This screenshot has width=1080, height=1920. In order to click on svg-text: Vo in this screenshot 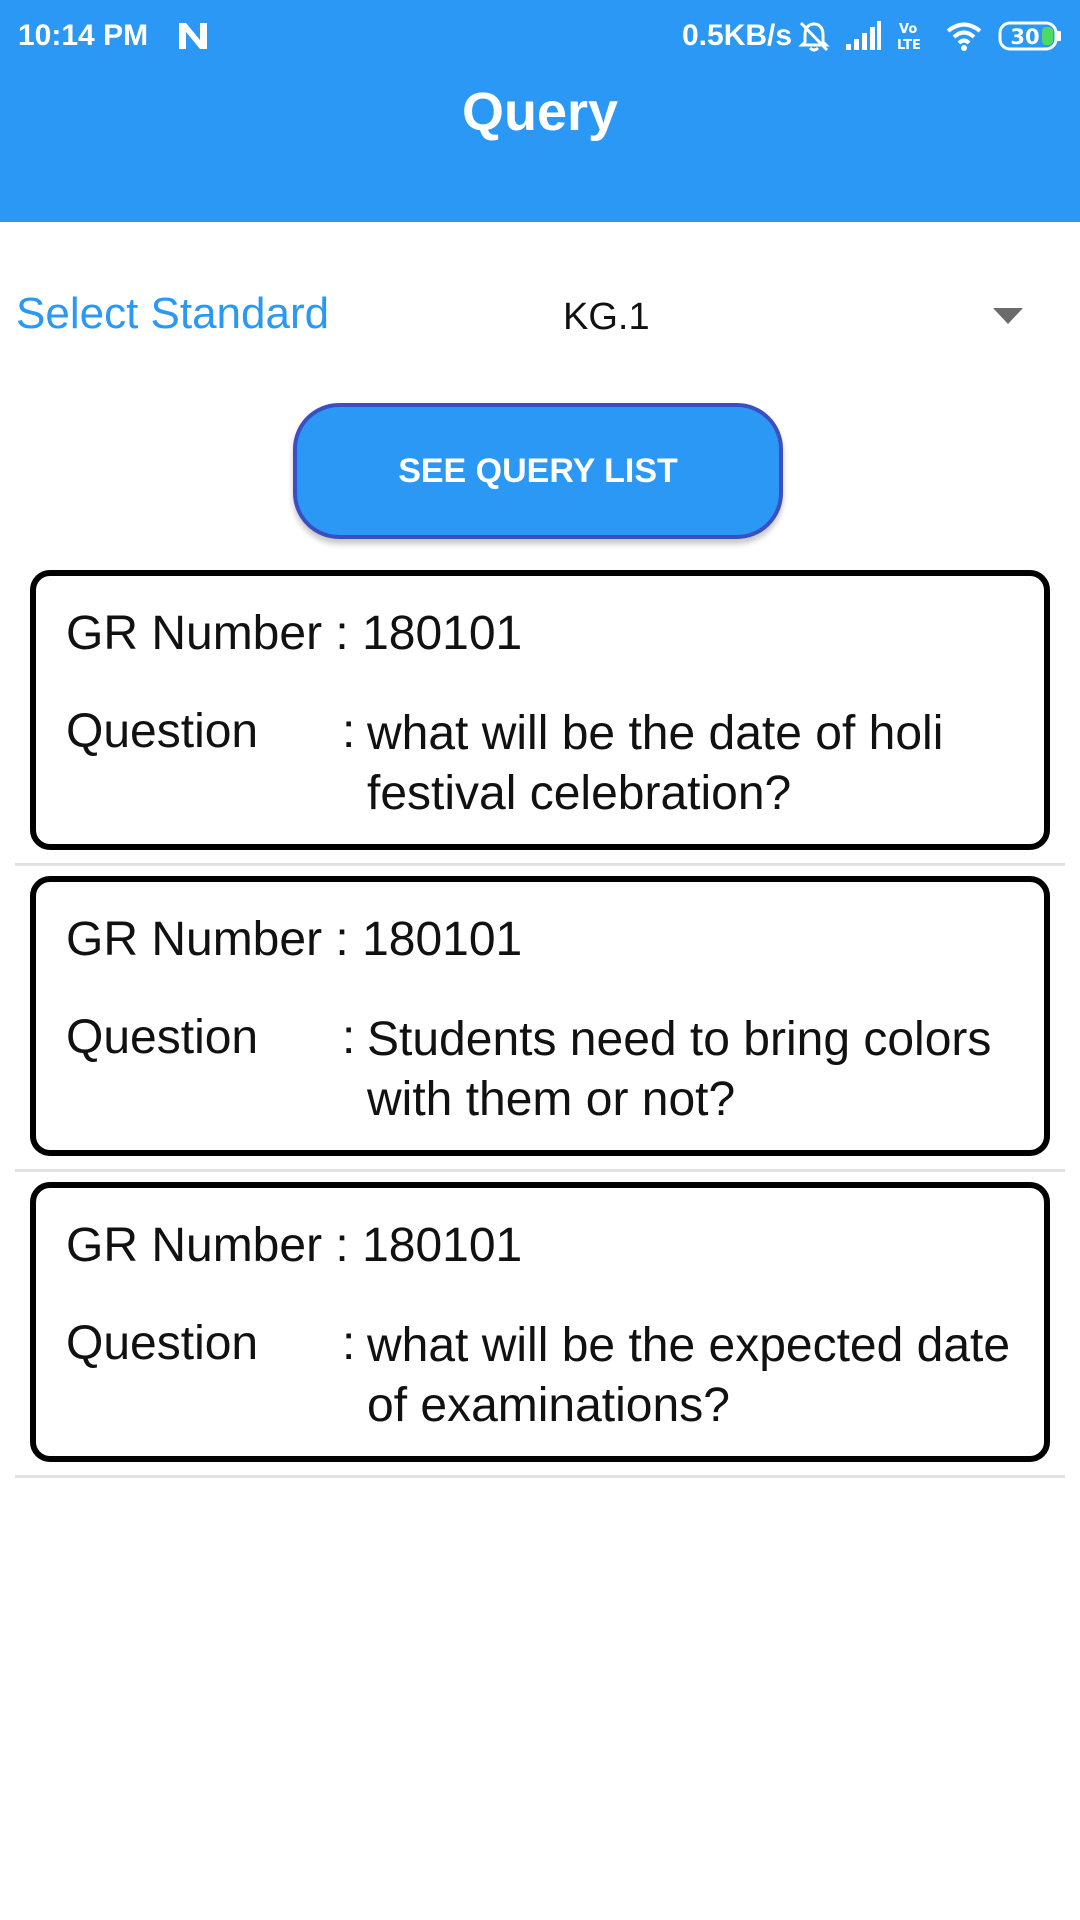, I will do `click(908, 29)`.